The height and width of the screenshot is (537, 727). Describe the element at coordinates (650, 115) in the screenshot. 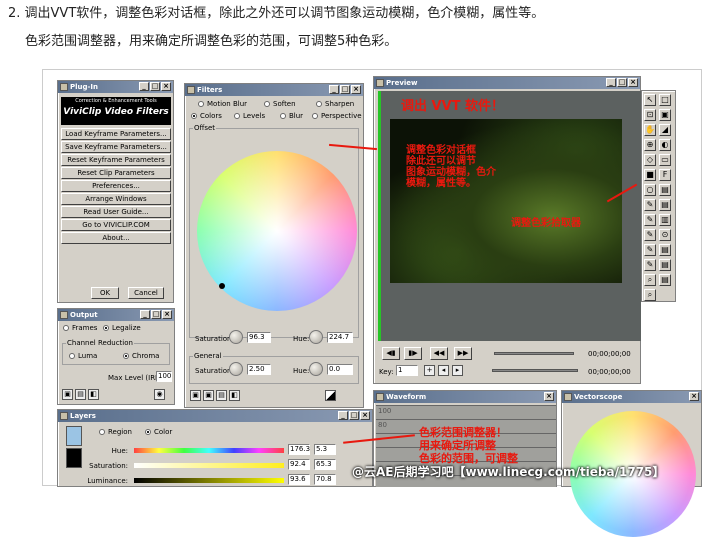

I see `crop-icon: ⊡` at that location.